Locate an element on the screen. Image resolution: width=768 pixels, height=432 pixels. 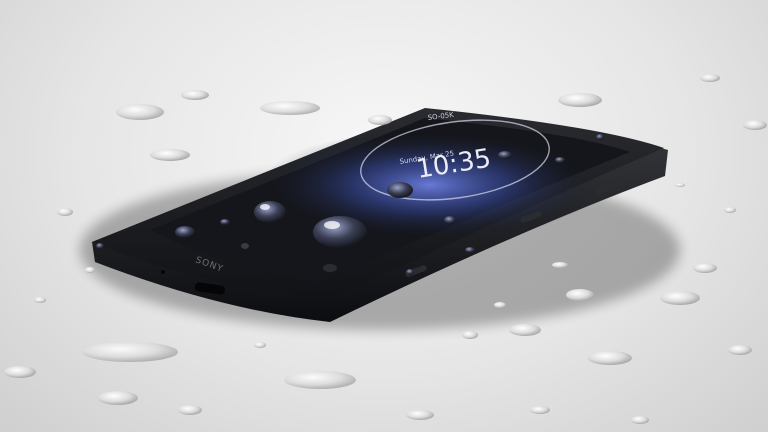
microphone-hole is located at coordinates (163, 272).